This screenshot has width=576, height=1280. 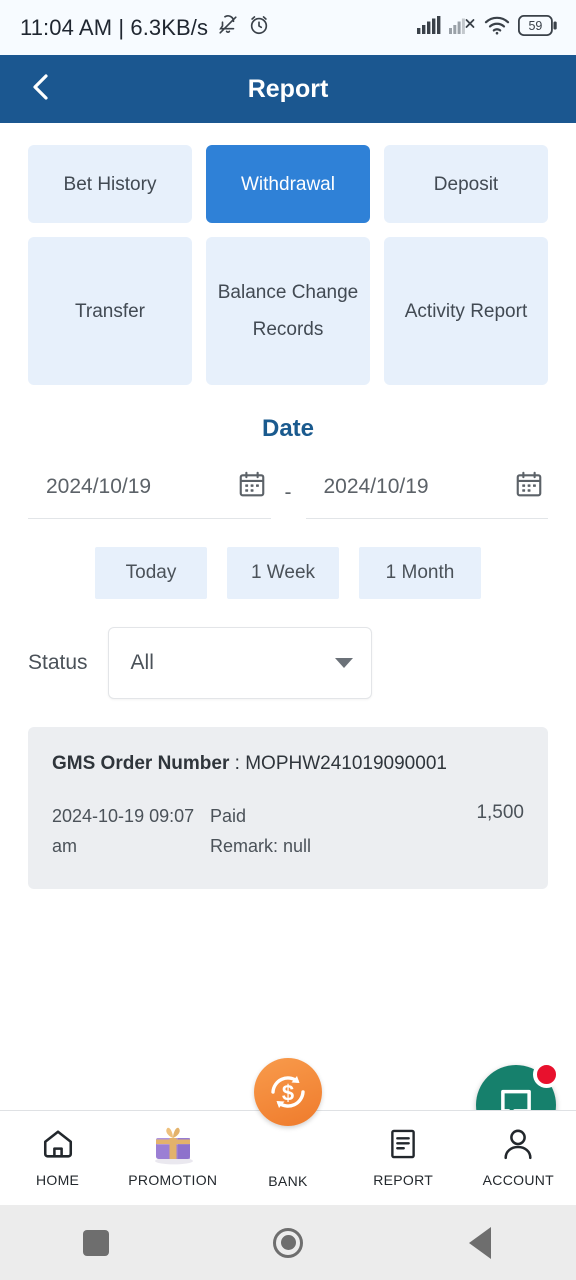 I want to click on nav-item-account: ACCOUNT, so click(x=518, y=1155).